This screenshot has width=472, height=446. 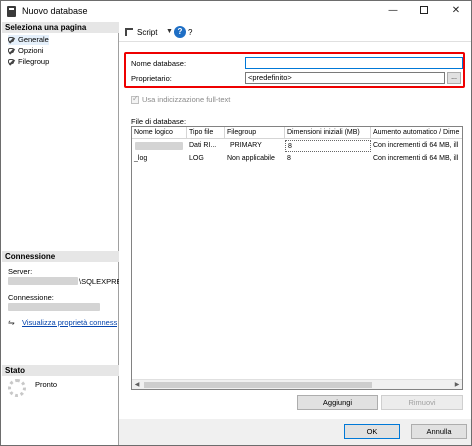 What do you see at coordinates (34, 61) in the screenshot?
I see `page-label: Filegroup` at bounding box center [34, 61].